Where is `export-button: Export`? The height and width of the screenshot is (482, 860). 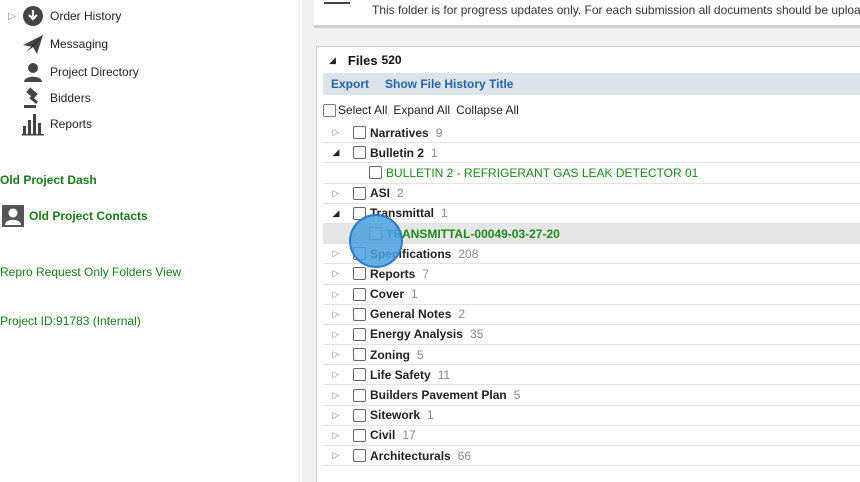
export-button: Export is located at coordinates (350, 84).